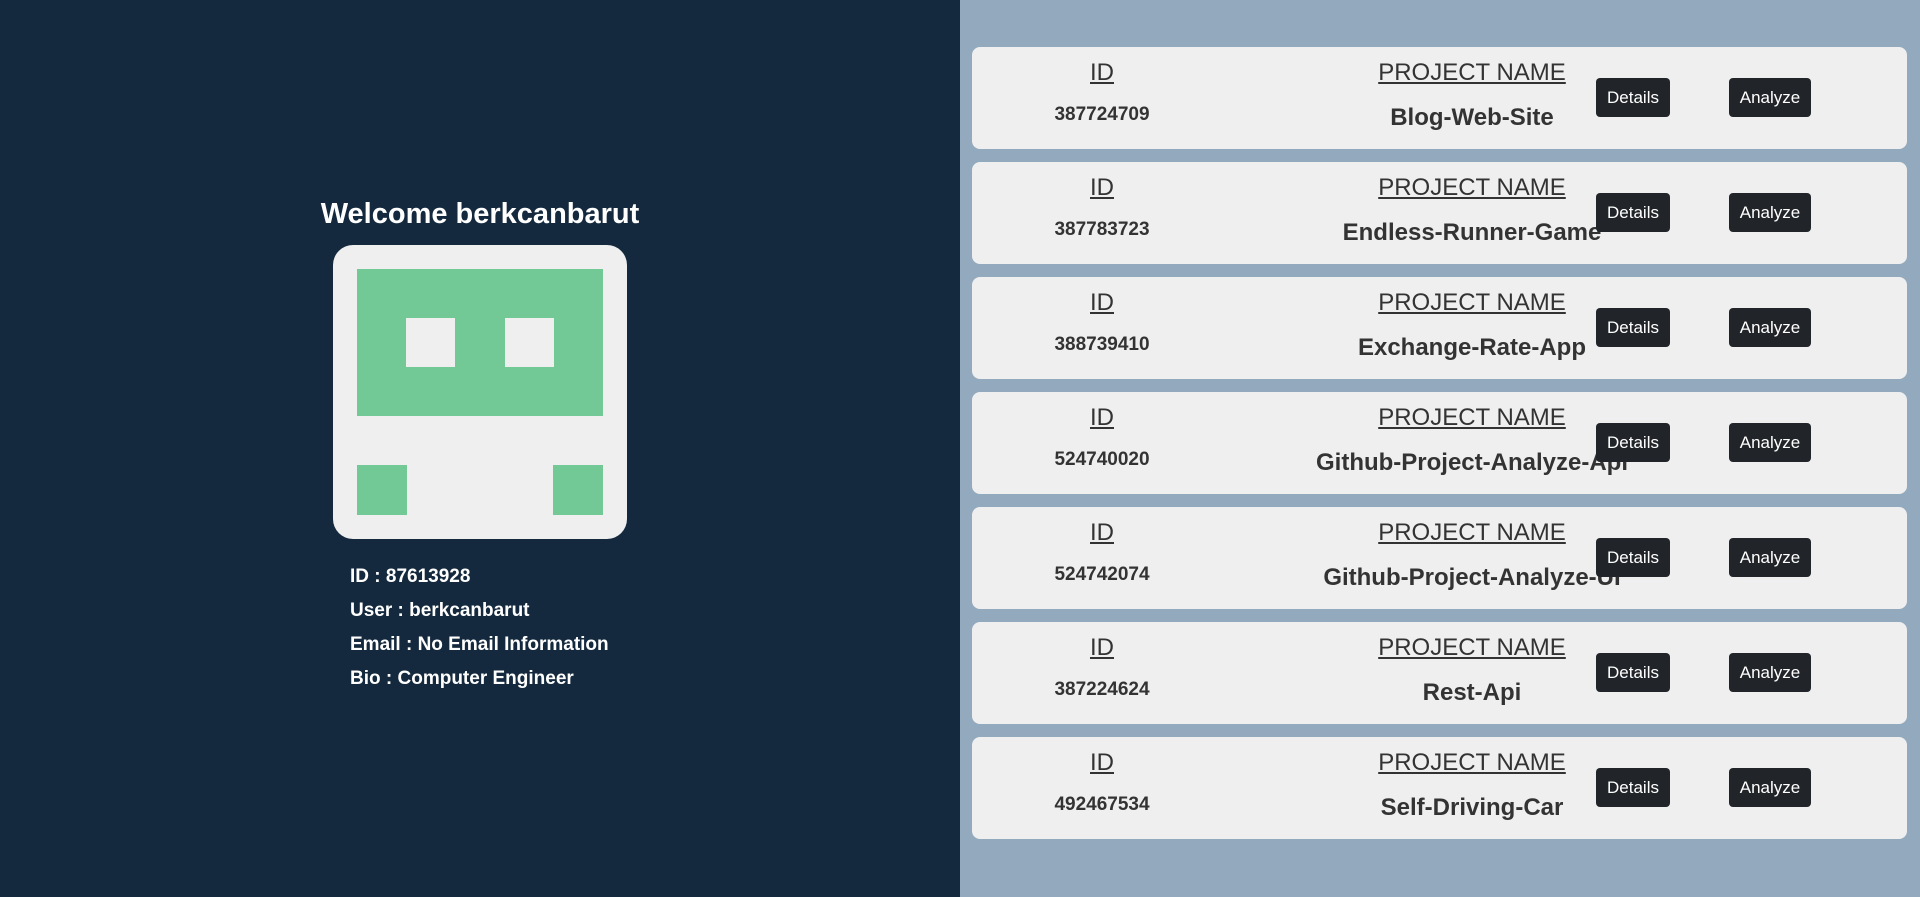 The width and height of the screenshot is (1920, 897). What do you see at coordinates (410, 576) in the screenshot?
I see `user-id: ID : 87613928` at bounding box center [410, 576].